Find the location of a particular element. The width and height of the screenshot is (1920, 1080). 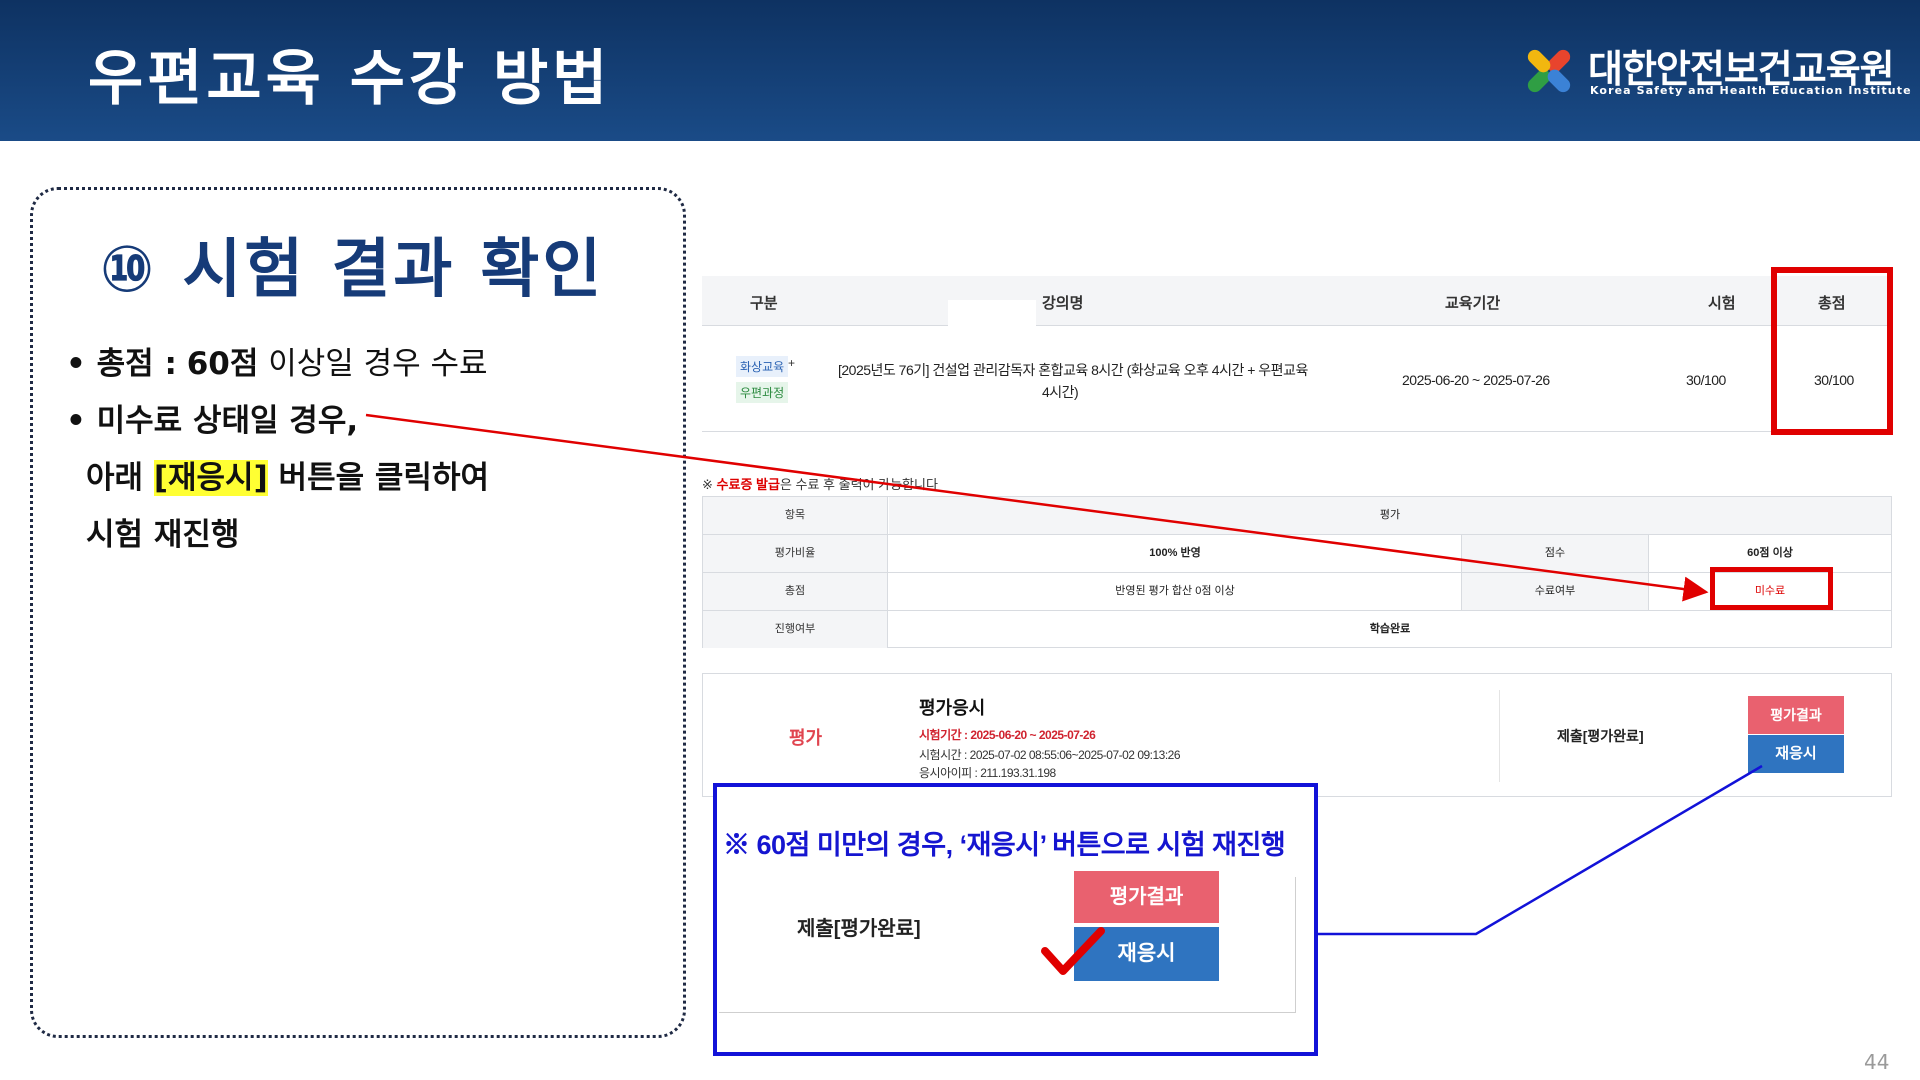

retake-highlight: [재응시] is located at coordinates (210, 478).